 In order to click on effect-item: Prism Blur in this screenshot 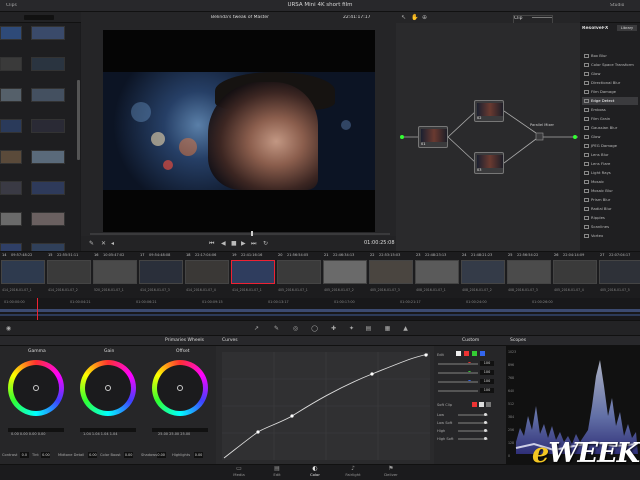, I will do `click(610, 200)`.